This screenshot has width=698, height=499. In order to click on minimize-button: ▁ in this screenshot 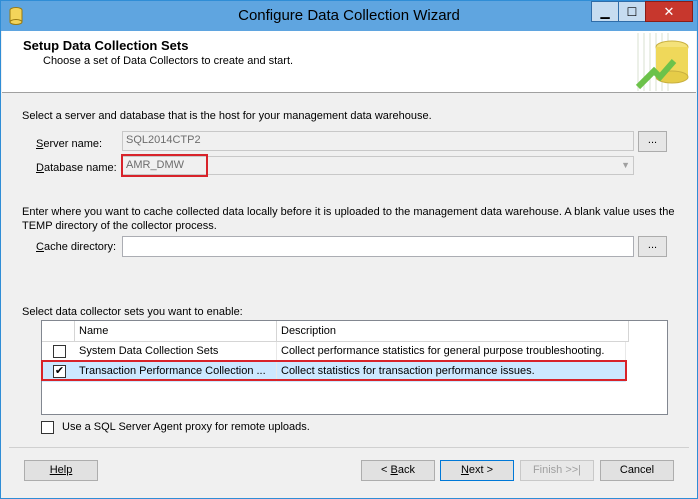, I will do `click(604, 11)`.